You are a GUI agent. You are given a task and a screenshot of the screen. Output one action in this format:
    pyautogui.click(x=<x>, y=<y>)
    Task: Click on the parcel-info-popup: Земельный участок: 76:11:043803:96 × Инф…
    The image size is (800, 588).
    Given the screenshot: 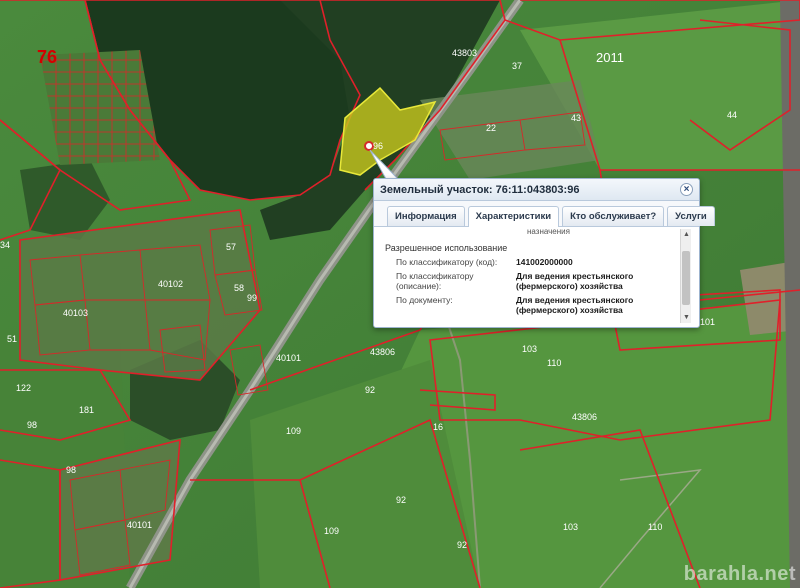 What is the action you would take?
    pyautogui.click(x=544, y=253)
    